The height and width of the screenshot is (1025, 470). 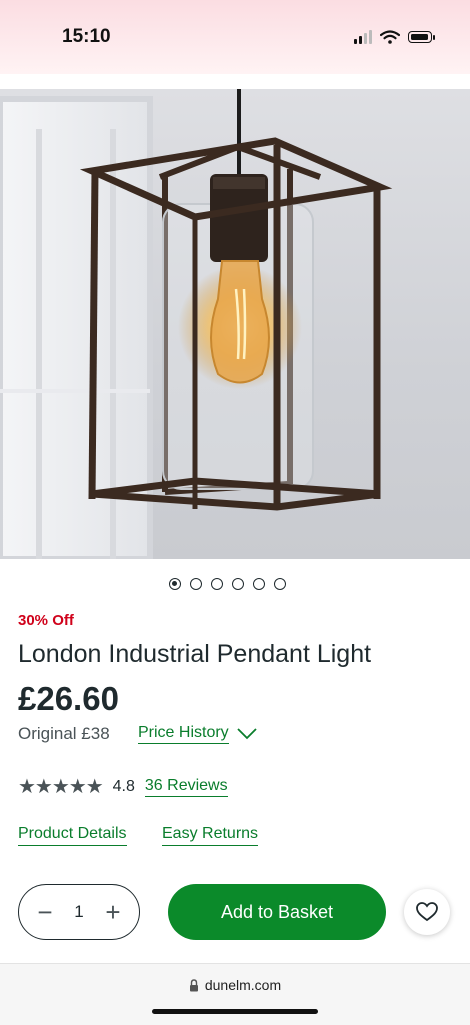 What do you see at coordinates (227, 584) in the screenshot?
I see `carousel-dots` at bounding box center [227, 584].